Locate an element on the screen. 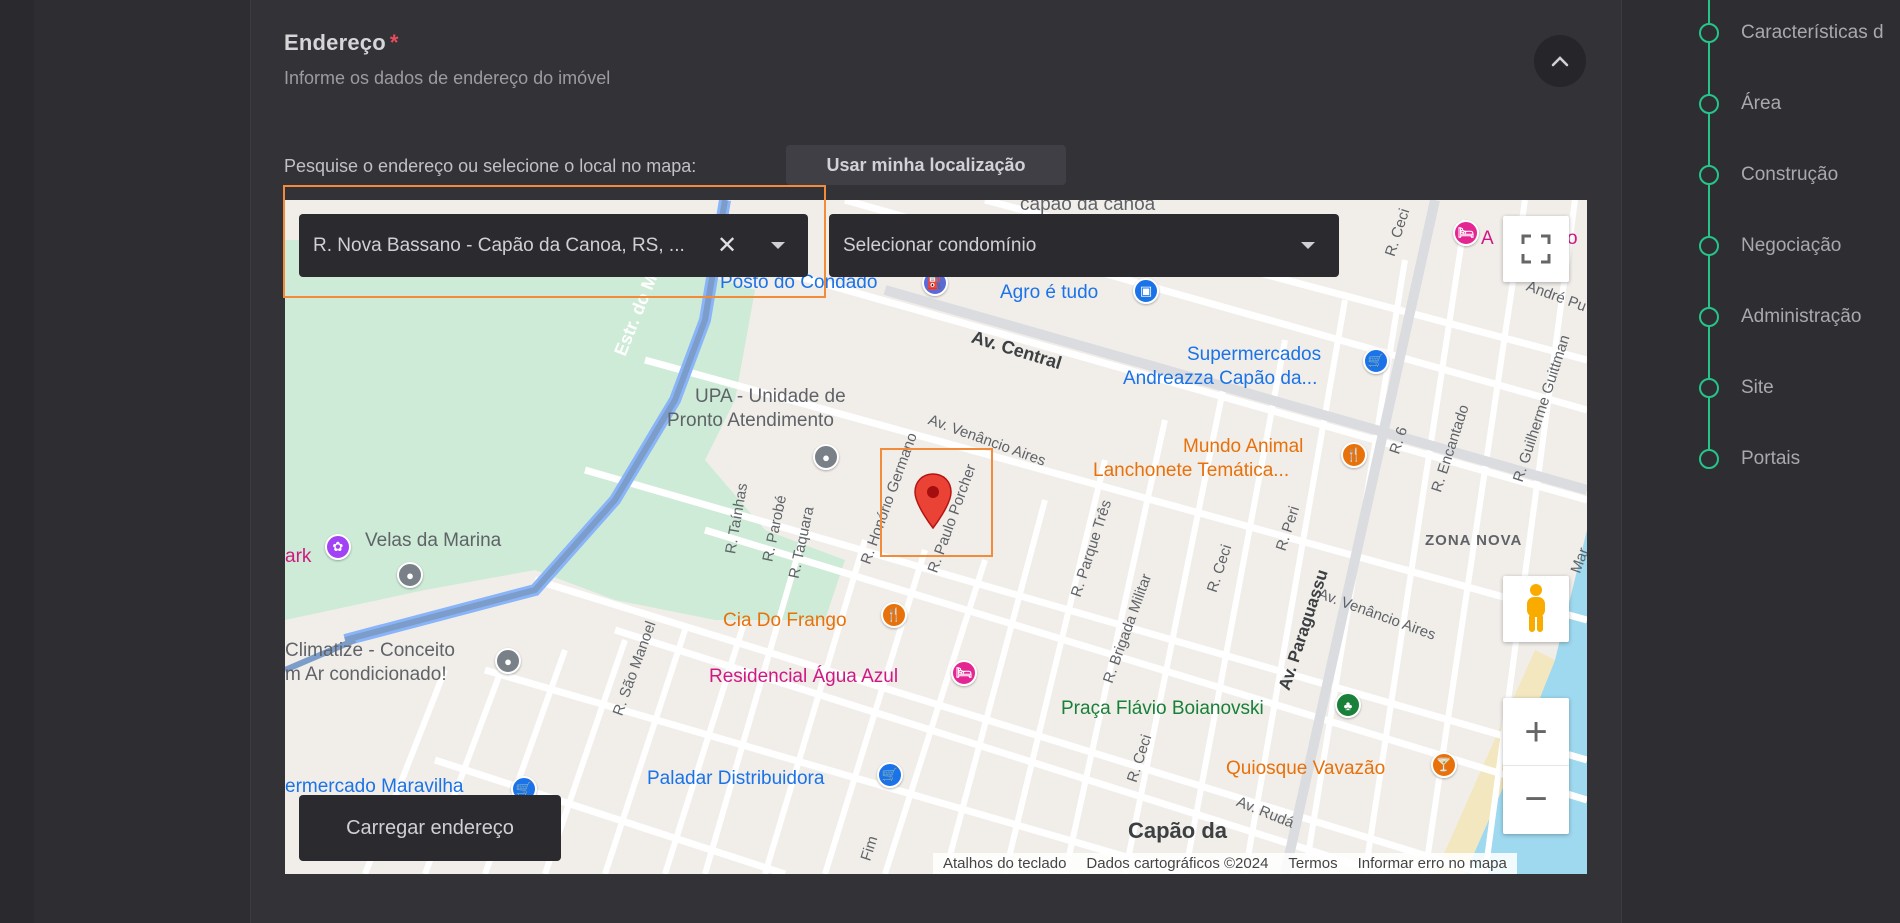  map-label-cia-do-frango: Cia Do Frango is located at coordinates (785, 621).